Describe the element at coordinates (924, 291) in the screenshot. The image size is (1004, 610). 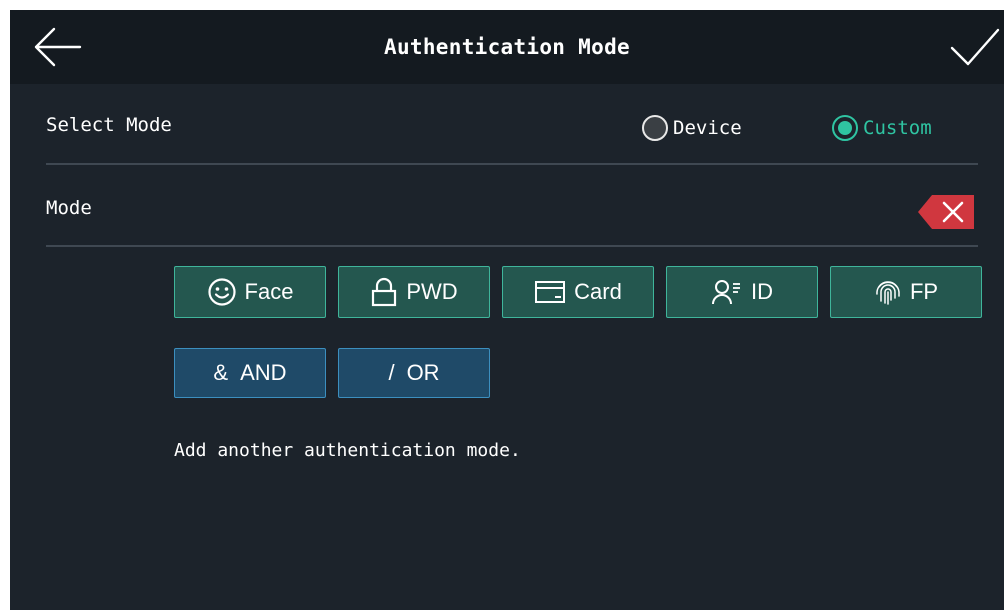
I see `fp-button-label: FP` at that location.